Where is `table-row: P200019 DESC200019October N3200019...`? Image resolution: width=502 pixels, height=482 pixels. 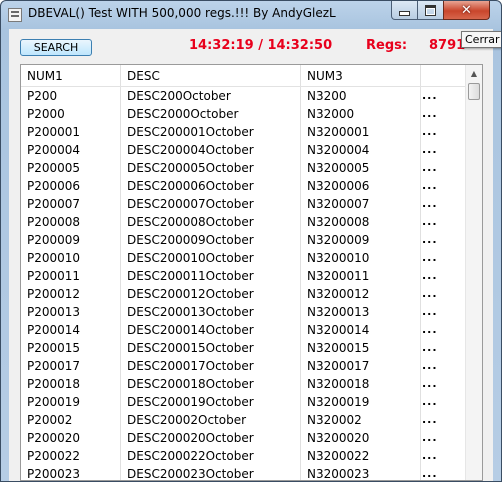
table-row: P200019 DESC200019October N3200019... is located at coordinates (243, 402).